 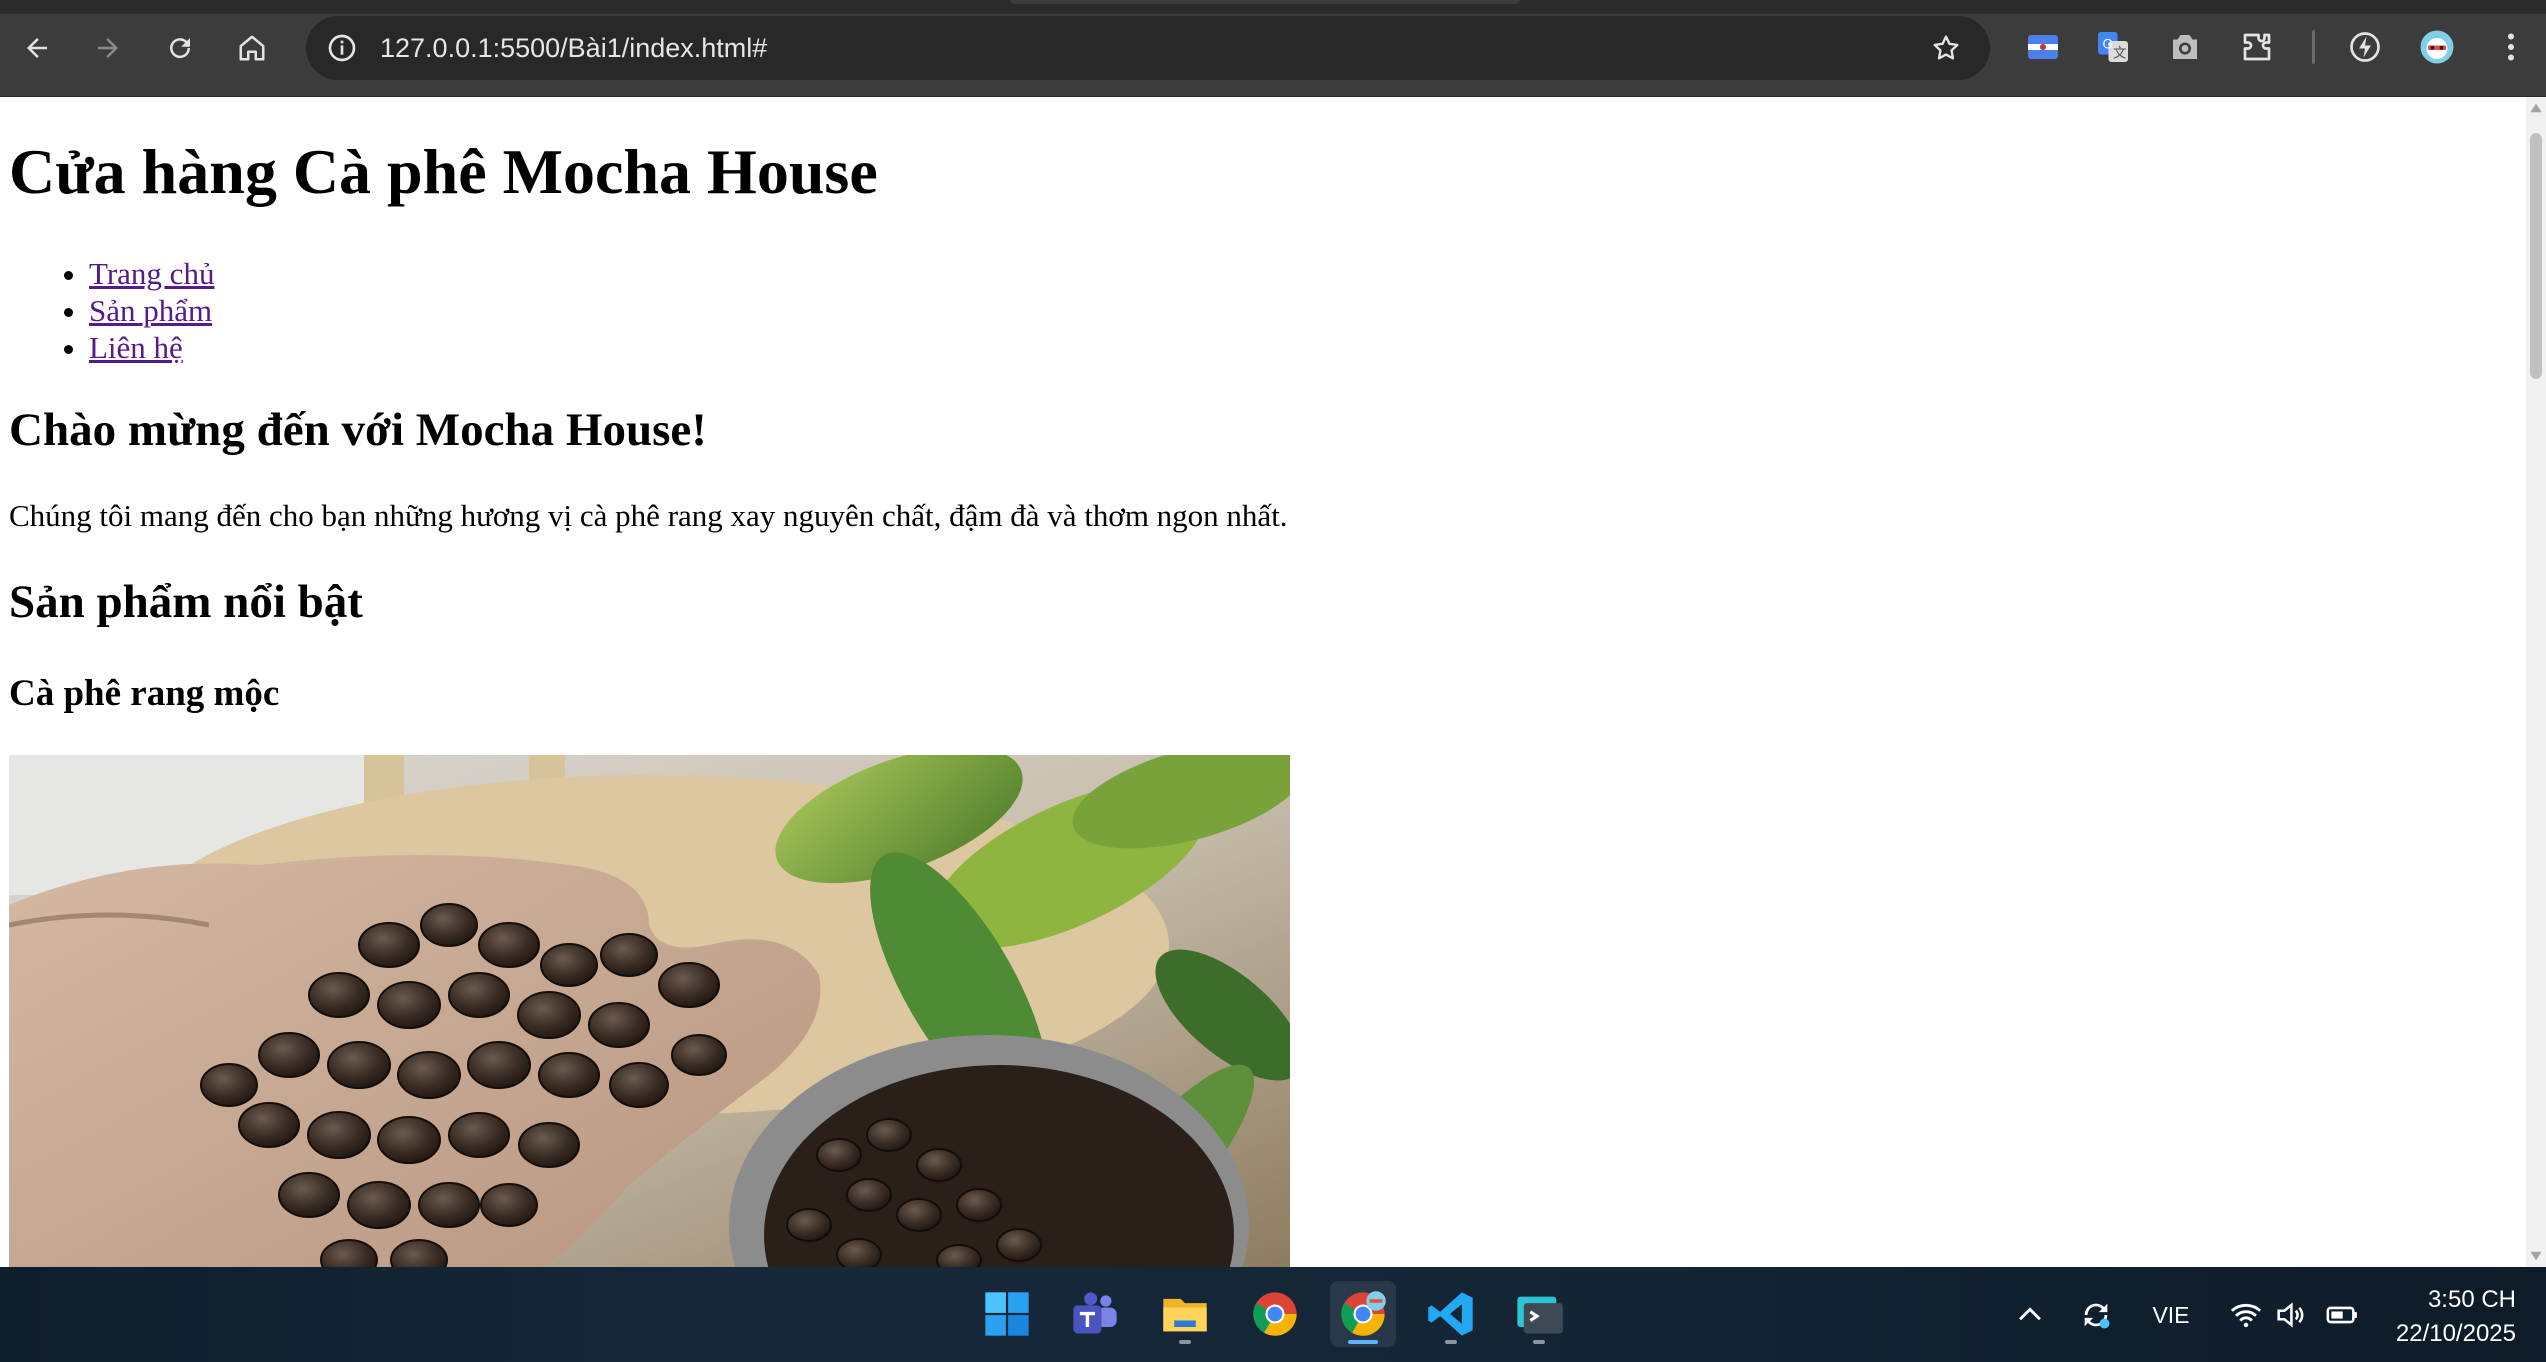 What do you see at coordinates (2471, 1299) in the screenshot?
I see `clock-time: 3:50 CH` at bounding box center [2471, 1299].